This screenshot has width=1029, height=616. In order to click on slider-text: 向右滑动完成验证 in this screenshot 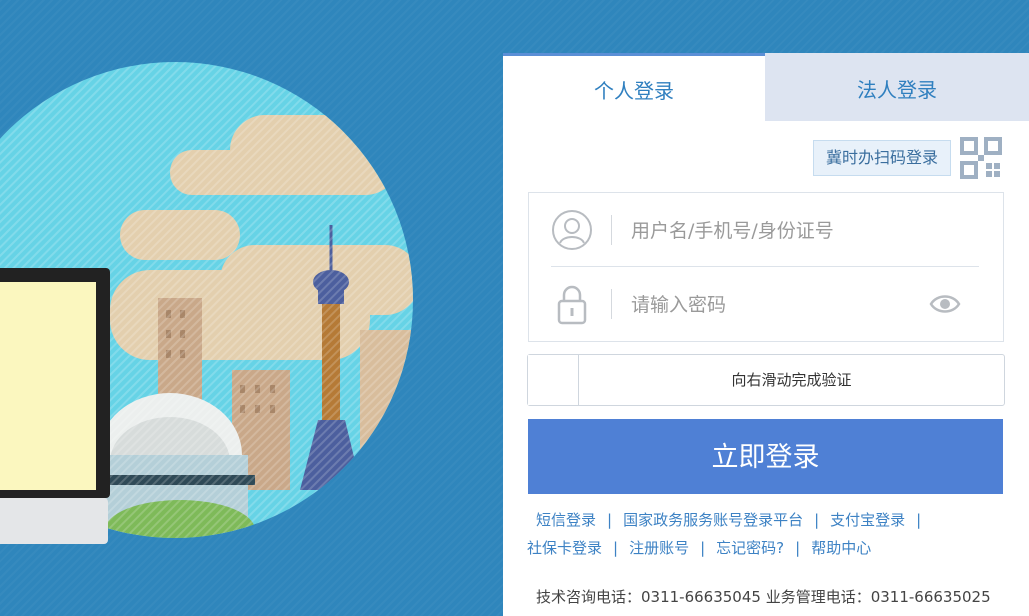, I will do `click(791, 380)`.